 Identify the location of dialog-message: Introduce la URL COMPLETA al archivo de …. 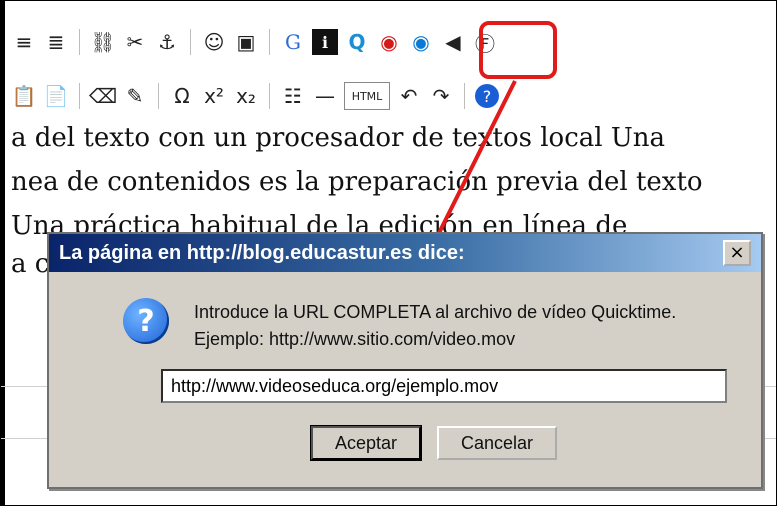
(435, 329).